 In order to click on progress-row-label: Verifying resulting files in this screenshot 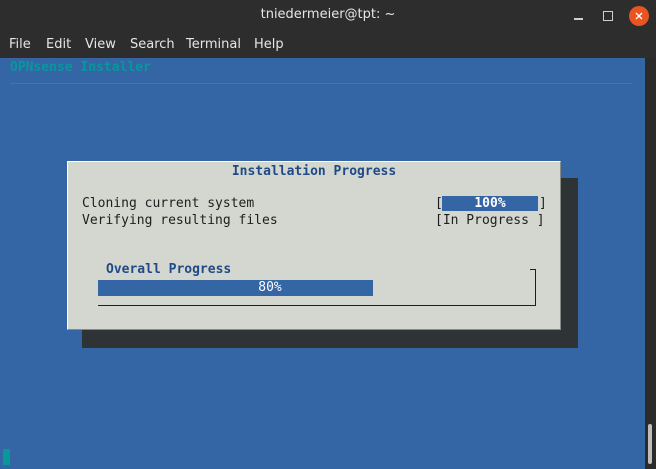, I will do `click(180, 220)`.